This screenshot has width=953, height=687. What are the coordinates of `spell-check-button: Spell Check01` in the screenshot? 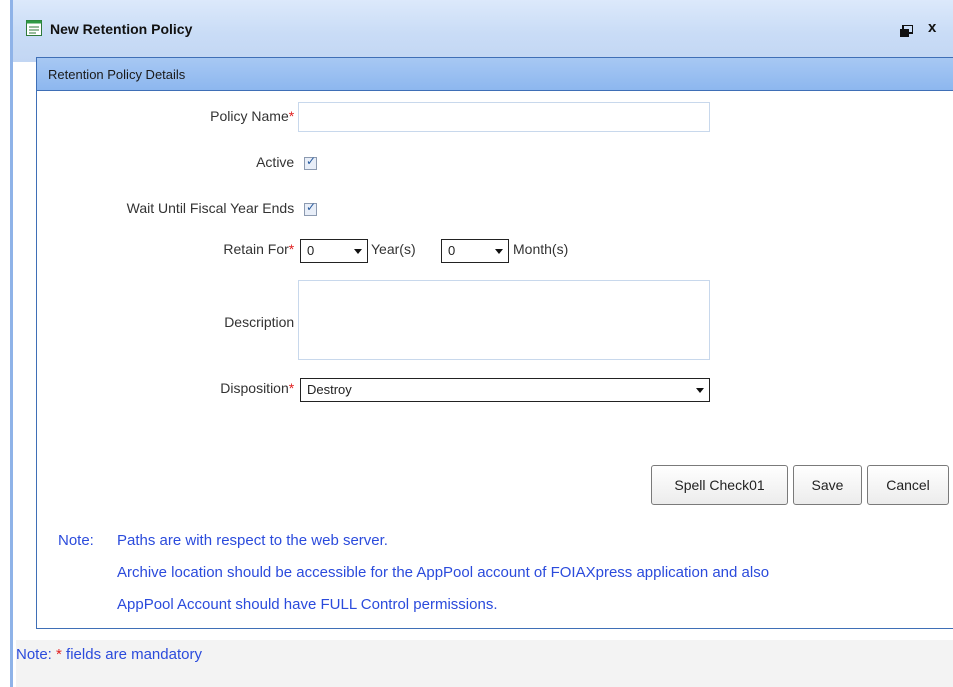 It's located at (719, 485).